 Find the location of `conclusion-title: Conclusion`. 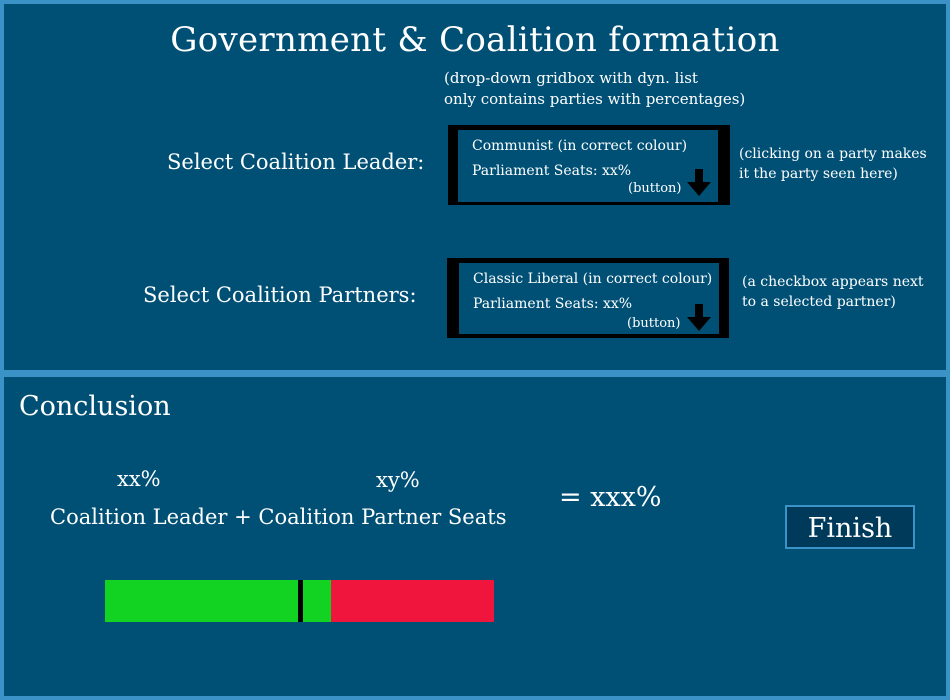

conclusion-title: Conclusion is located at coordinates (95, 406).